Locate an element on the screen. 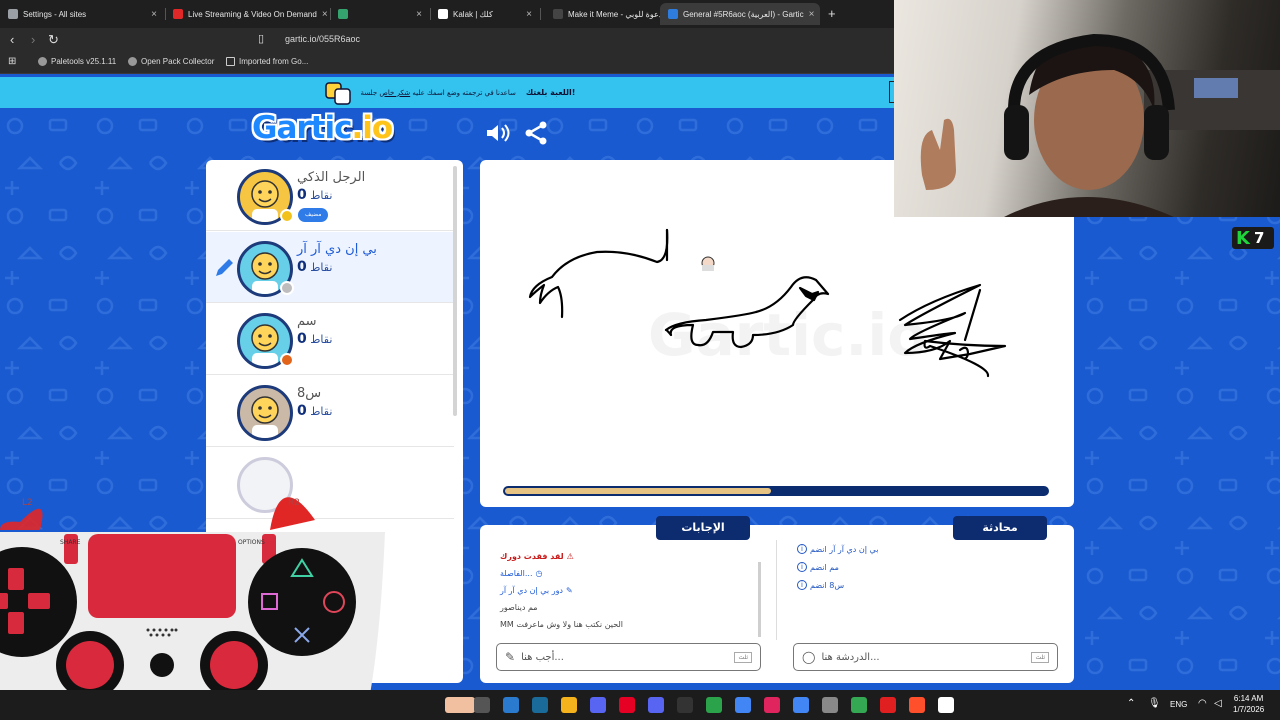 The height and width of the screenshot is (720, 1280). players-scrollbar is located at coordinates (455, 291).